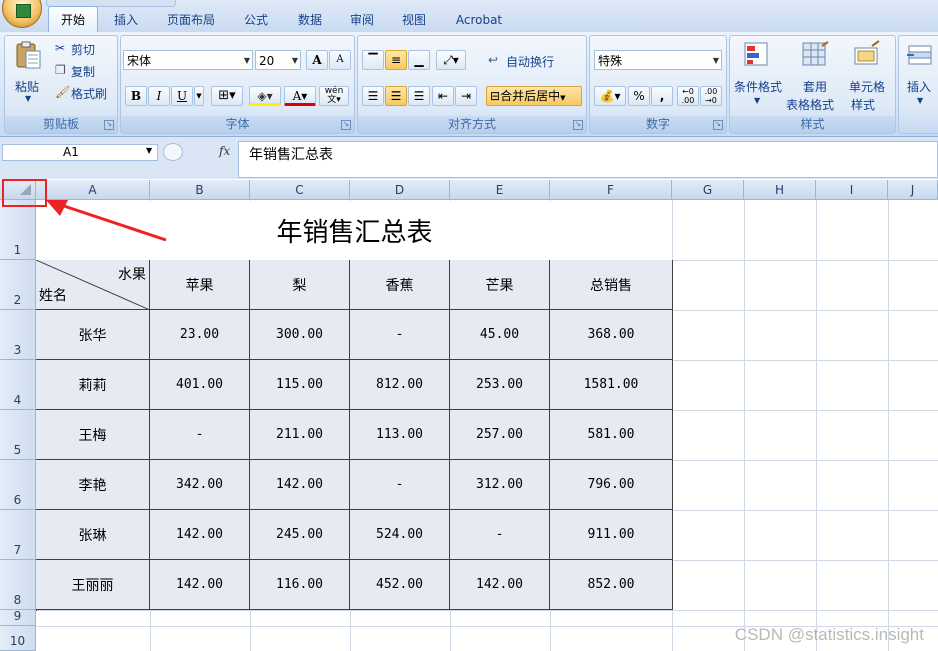  What do you see at coordinates (18, 285) in the screenshot?
I see `row-header-2: 2` at bounding box center [18, 285].